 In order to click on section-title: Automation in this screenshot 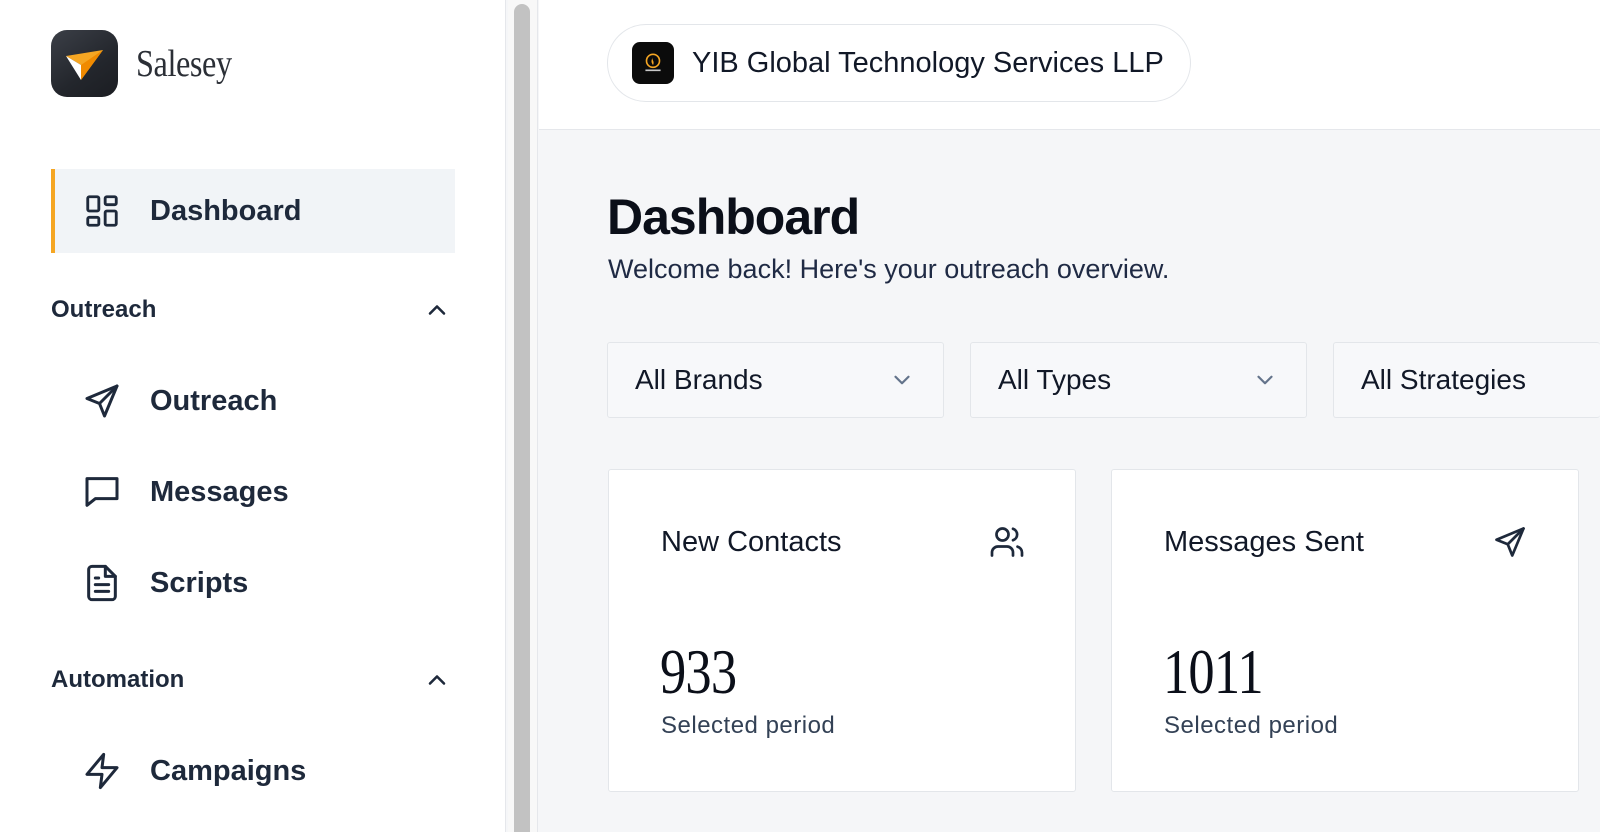, I will do `click(118, 679)`.